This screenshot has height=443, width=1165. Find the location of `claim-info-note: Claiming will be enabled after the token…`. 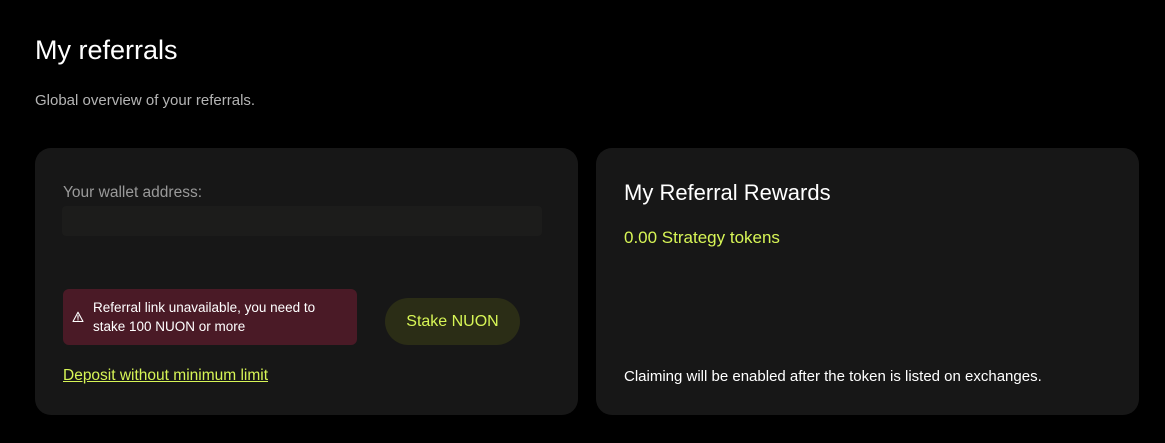

claim-info-note: Claiming will be enabled after the token… is located at coordinates (833, 376).